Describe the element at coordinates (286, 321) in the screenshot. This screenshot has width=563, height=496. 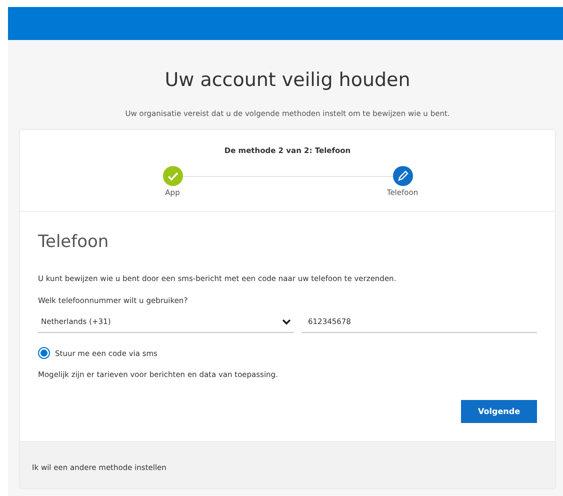
I see `chevron-down-icon` at that location.